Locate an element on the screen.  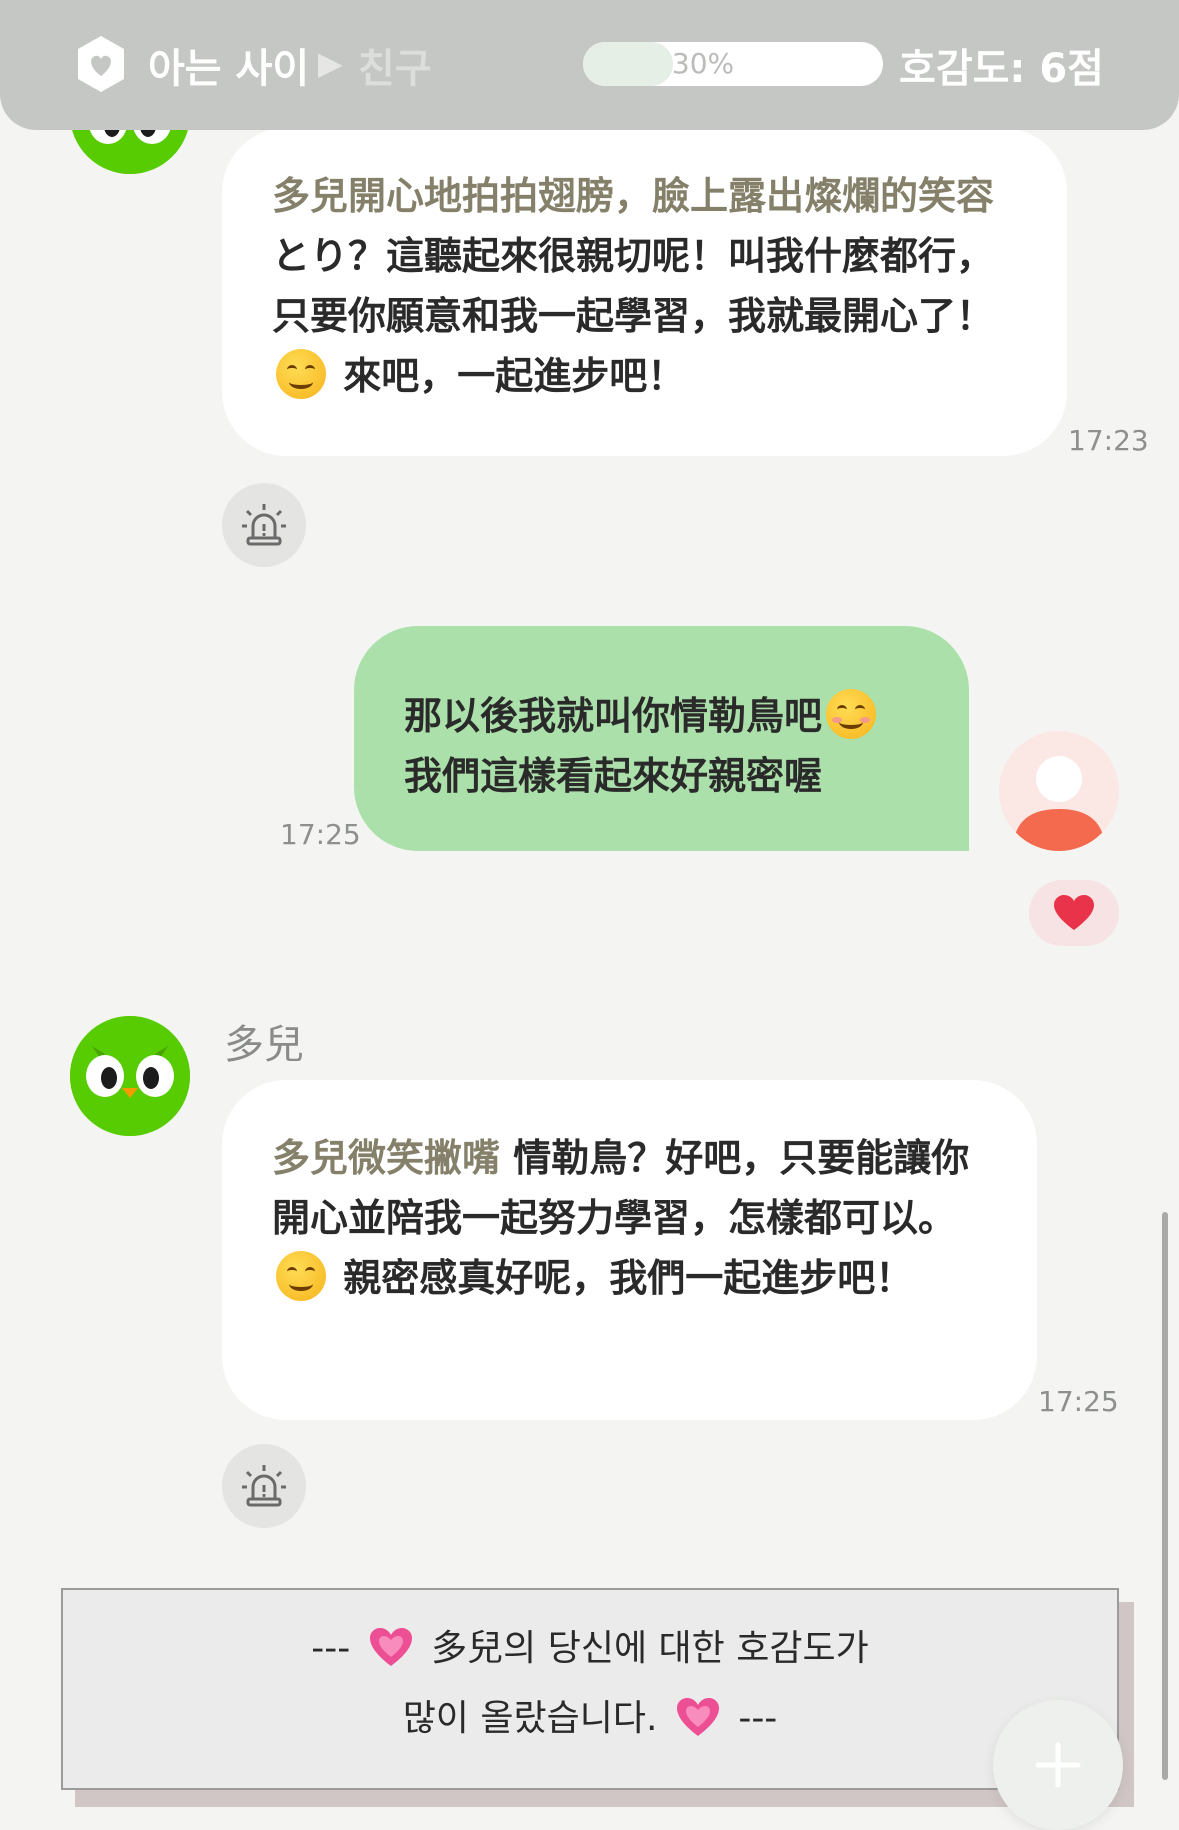
add-button is located at coordinates (1058, 1765).